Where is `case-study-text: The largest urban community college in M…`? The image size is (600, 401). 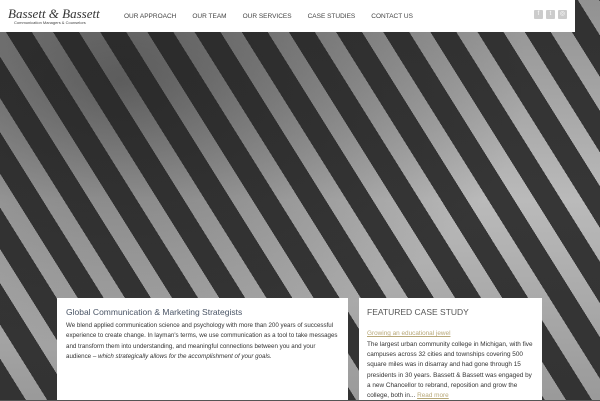 case-study-text: The largest urban community college in M… is located at coordinates (450, 370).